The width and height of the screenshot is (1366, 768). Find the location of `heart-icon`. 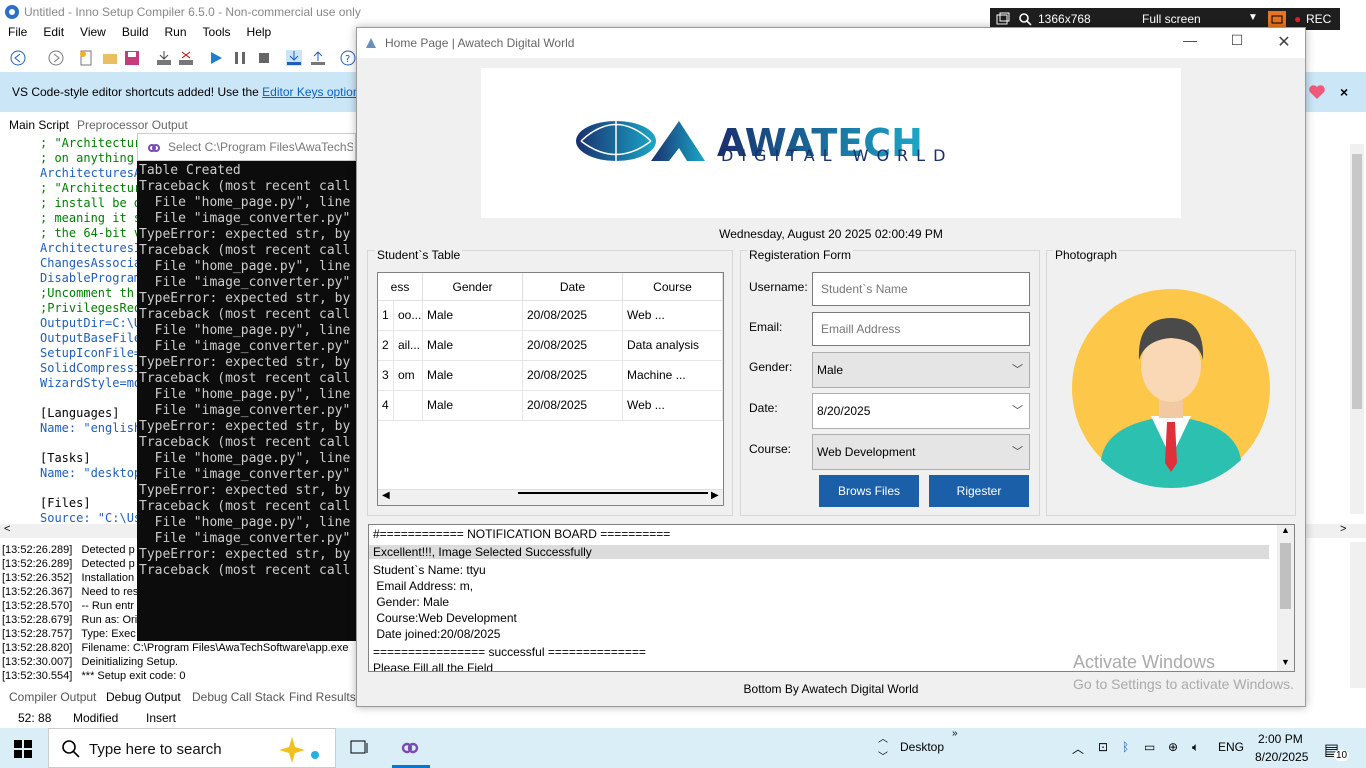

heart-icon is located at coordinates (1317, 92).